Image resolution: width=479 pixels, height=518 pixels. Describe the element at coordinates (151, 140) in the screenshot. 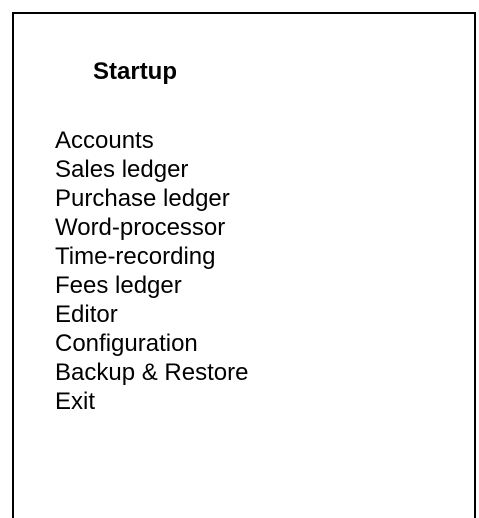

I see `menu-item-accounts: Accounts` at that location.